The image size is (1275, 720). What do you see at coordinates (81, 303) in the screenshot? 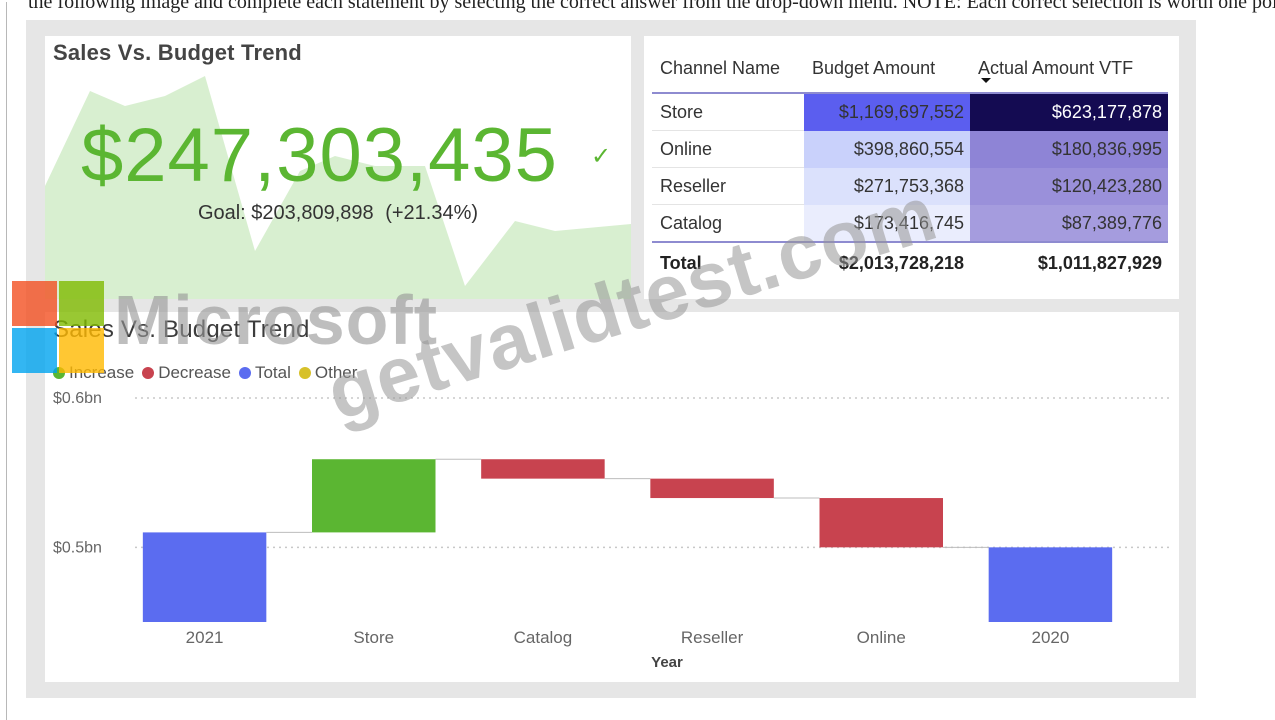
I see `logo-square-green` at bounding box center [81, 303].